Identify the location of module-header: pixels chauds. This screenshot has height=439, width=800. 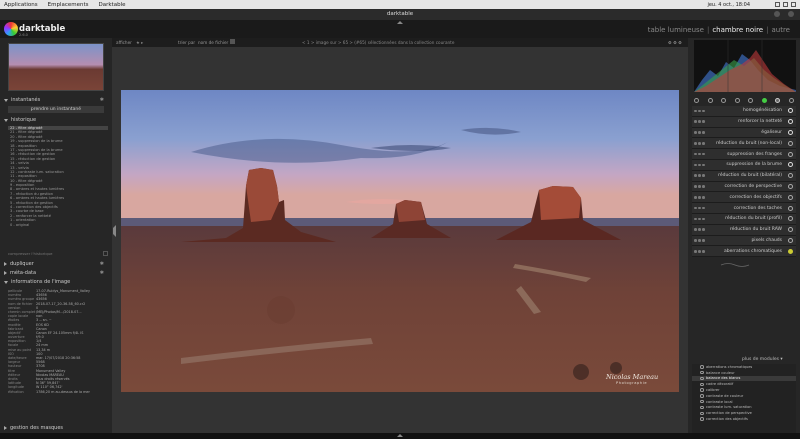
(744, 241).